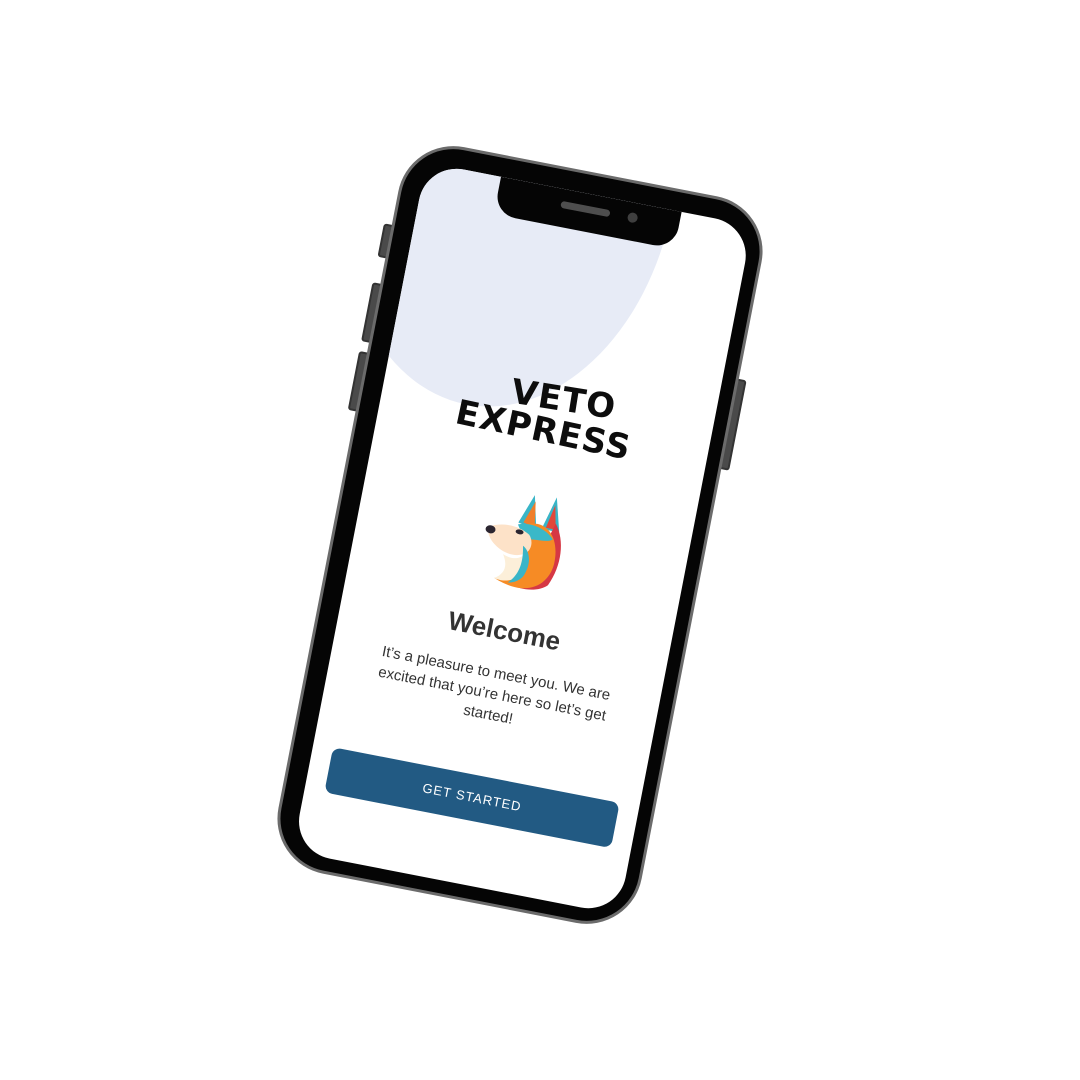 This screenshot has height=1080, width=1080. What do you see at coordinates (632, 217) in the screenshot?
I see `front-camera` at bounding box center [632, 217].